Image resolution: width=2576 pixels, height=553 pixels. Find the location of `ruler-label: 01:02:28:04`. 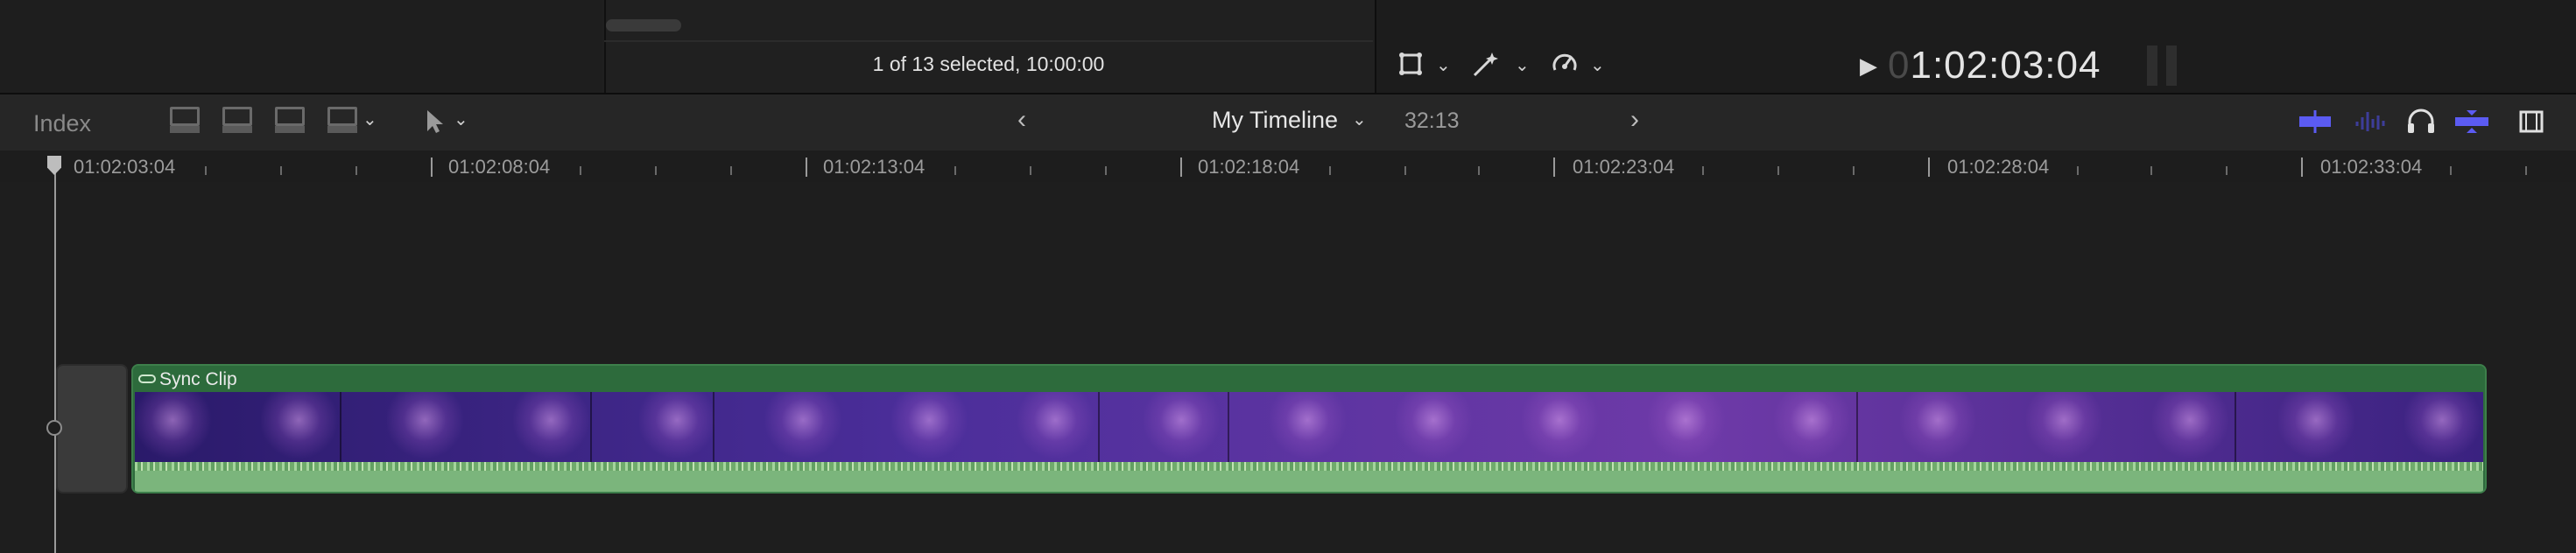

ruler-label: 01:02:28:04 is located at coordinates (1998, 167).